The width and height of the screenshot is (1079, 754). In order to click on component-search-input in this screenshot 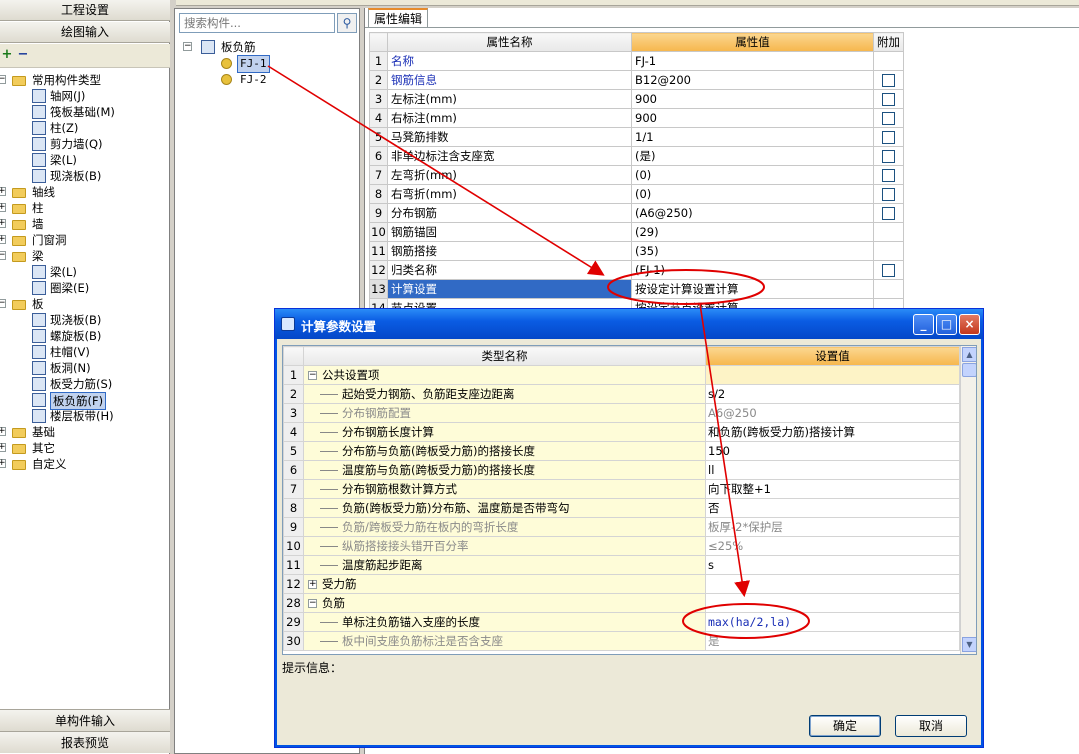, I will do `click(257, 23)`.